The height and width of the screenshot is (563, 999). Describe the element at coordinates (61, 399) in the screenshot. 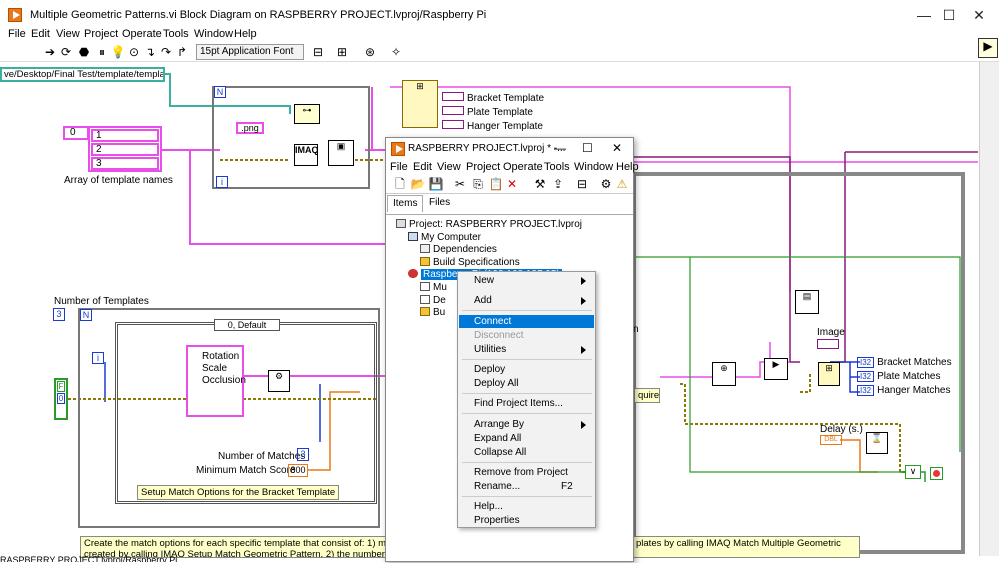

I see `bool-array-const: F 0` at that location.